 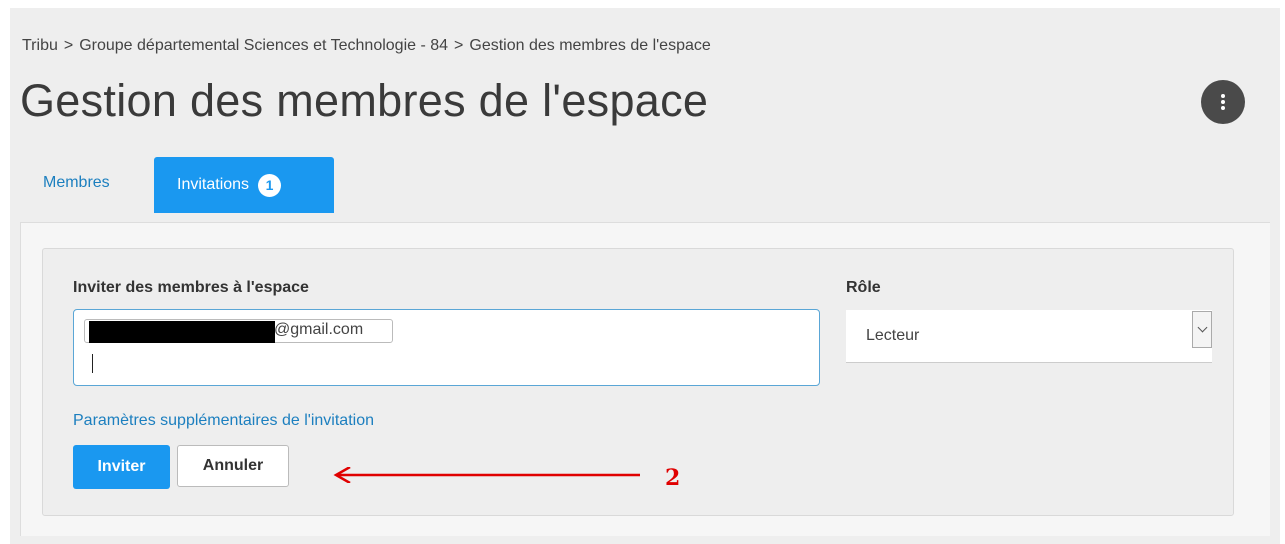 What do you see at coordinates (40, 45) in the screenshot?
I see `breadcrumb-item-tribu: Tribu` at bounding box center [40, 45].